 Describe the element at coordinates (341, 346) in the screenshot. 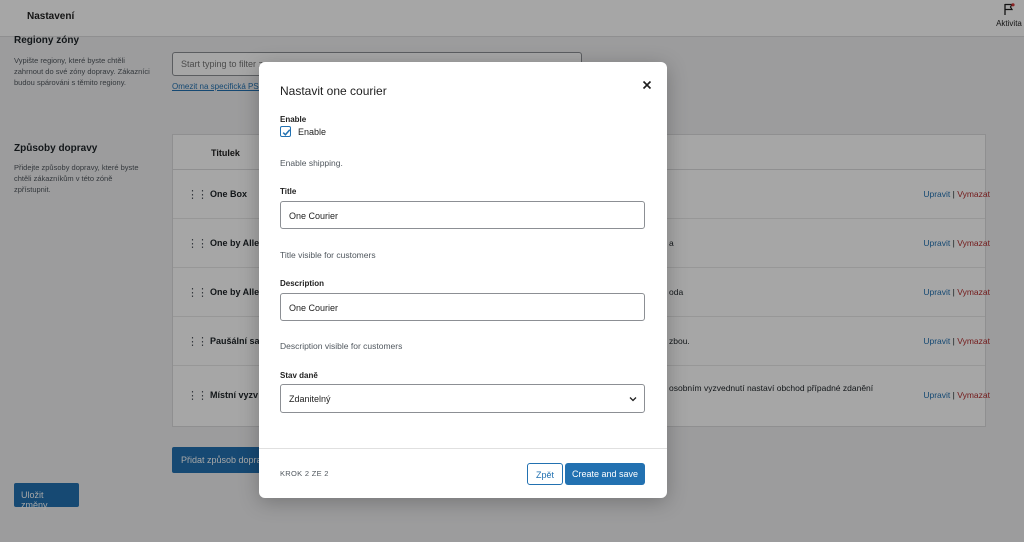

I see `description-help: Description visible for customers` at that location.